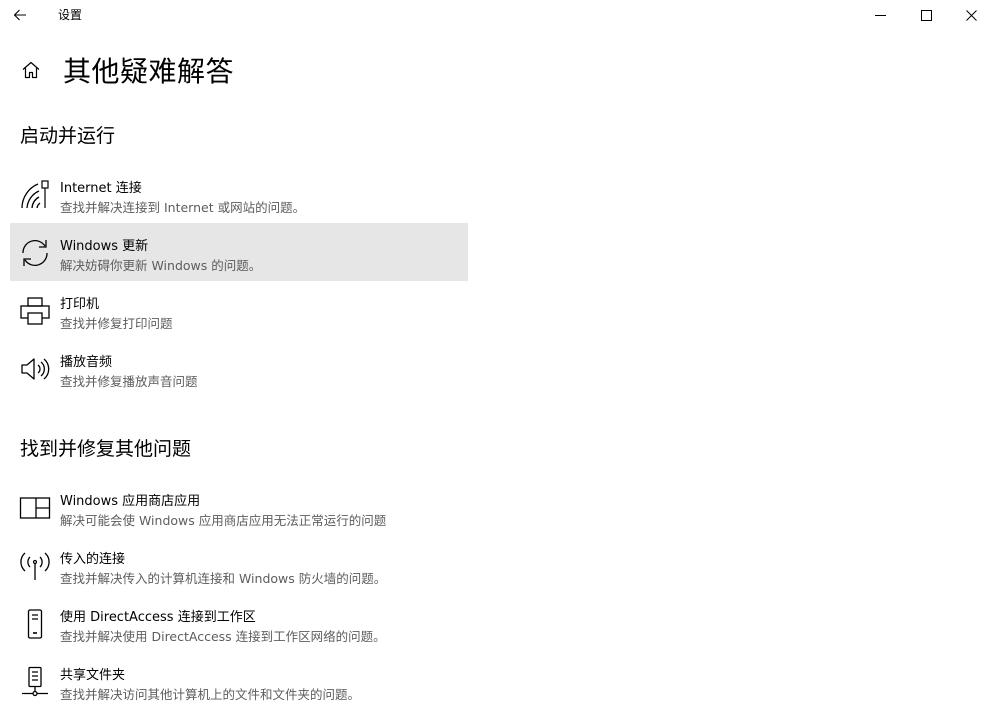  I want to click on antenna-icon, so click(35, 566).